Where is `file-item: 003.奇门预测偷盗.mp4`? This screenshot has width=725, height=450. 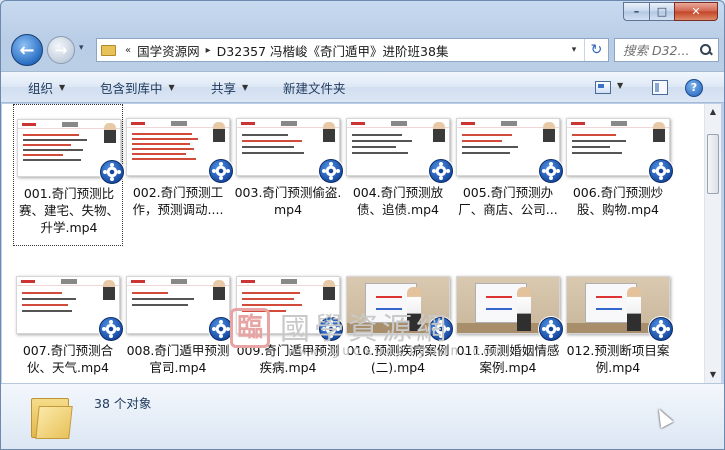
file-item: 003.奇门预测偷盗.mp4 is located at coordinates (288, 175).